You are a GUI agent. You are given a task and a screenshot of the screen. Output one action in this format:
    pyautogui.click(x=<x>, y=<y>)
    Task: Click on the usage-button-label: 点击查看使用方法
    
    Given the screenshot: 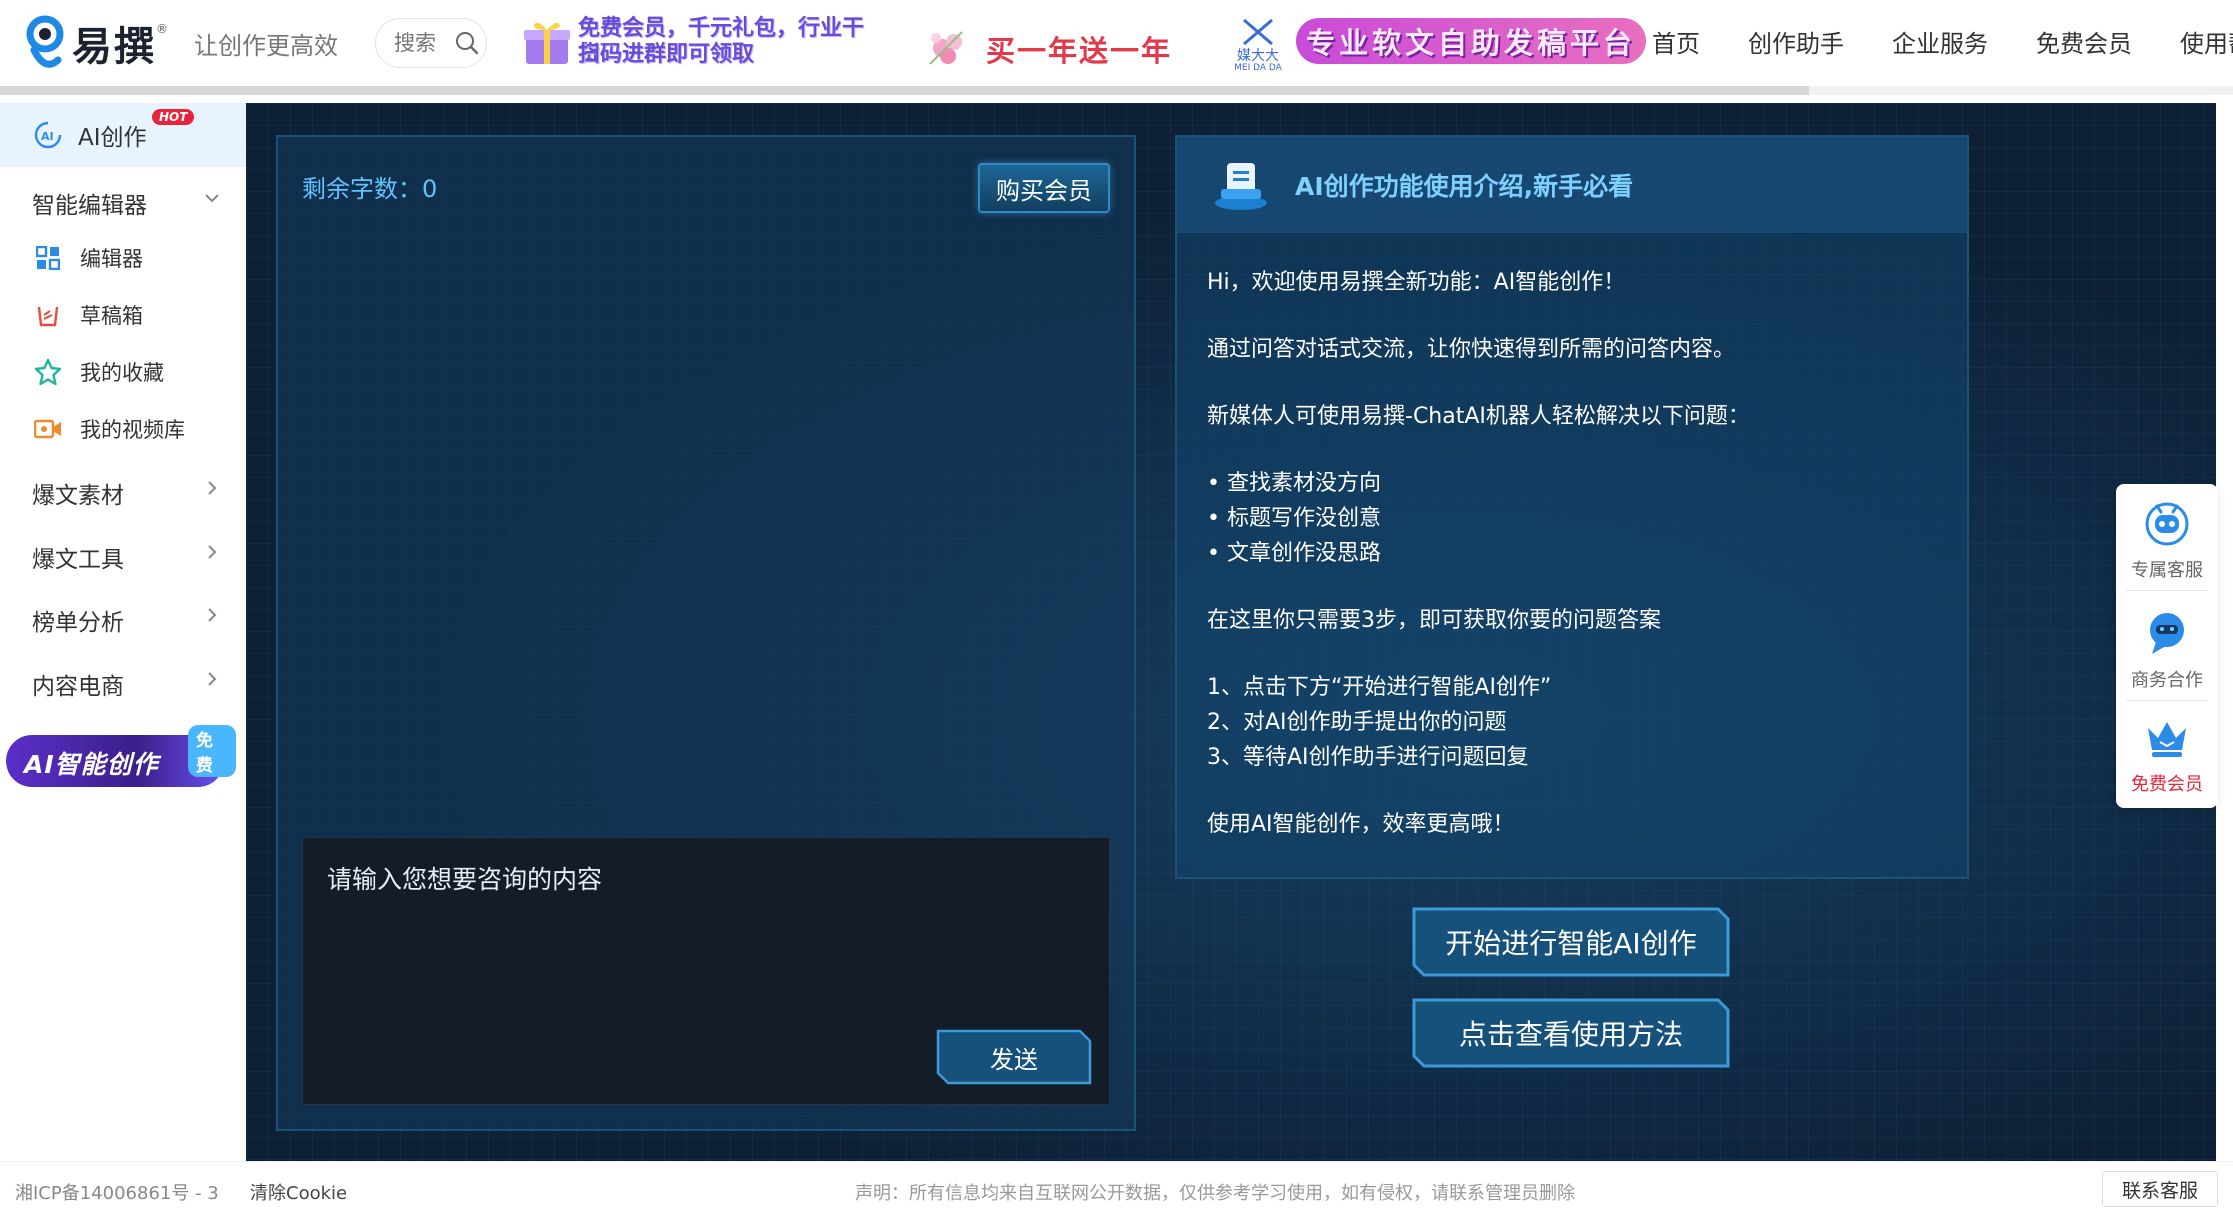 What is the action you would take?
    pyautogui.click(x=1570, y=1034)
    